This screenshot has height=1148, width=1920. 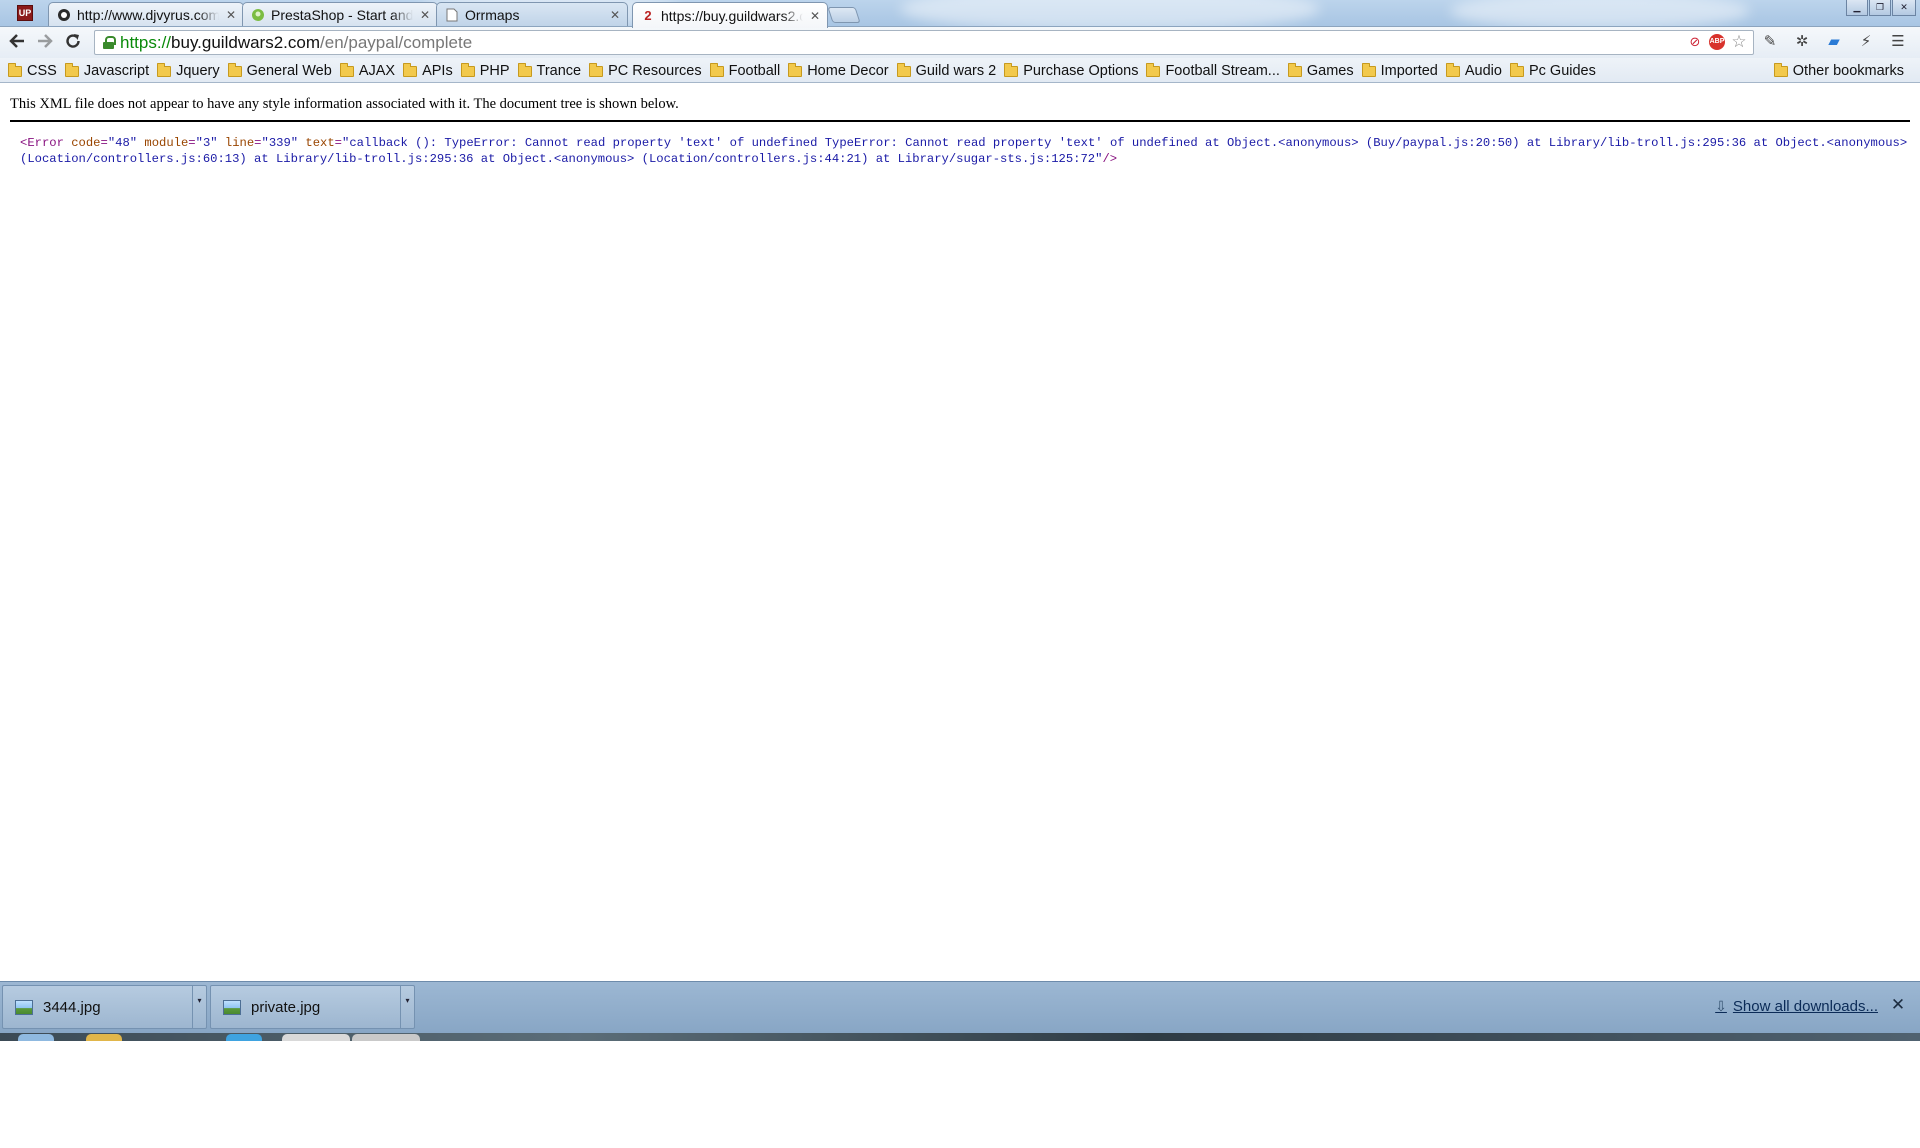 I want to click on bookmark-folder: Javascript, so click(x=110, y=71).